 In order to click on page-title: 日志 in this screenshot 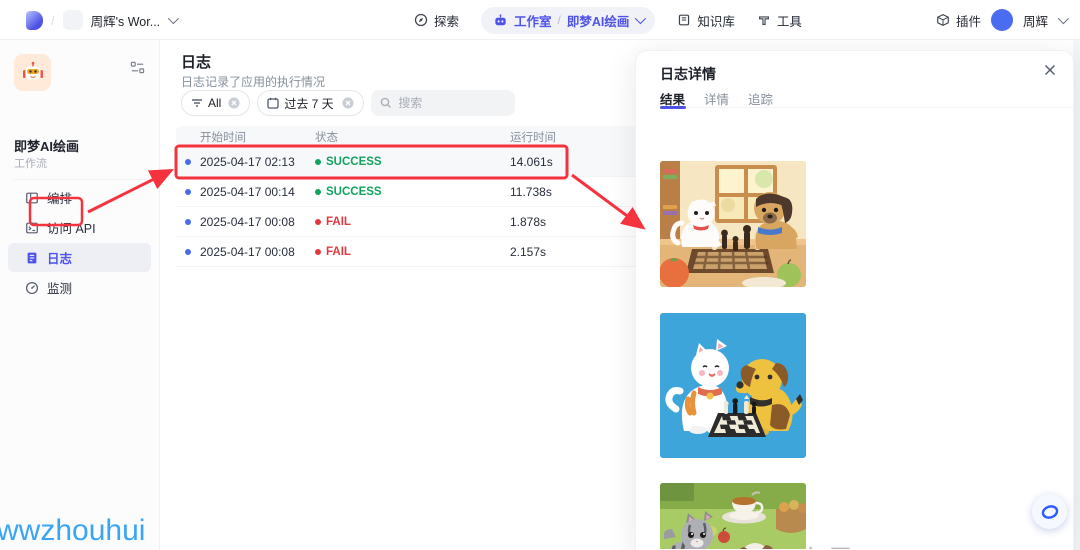, I will do `click(196, 62)`.